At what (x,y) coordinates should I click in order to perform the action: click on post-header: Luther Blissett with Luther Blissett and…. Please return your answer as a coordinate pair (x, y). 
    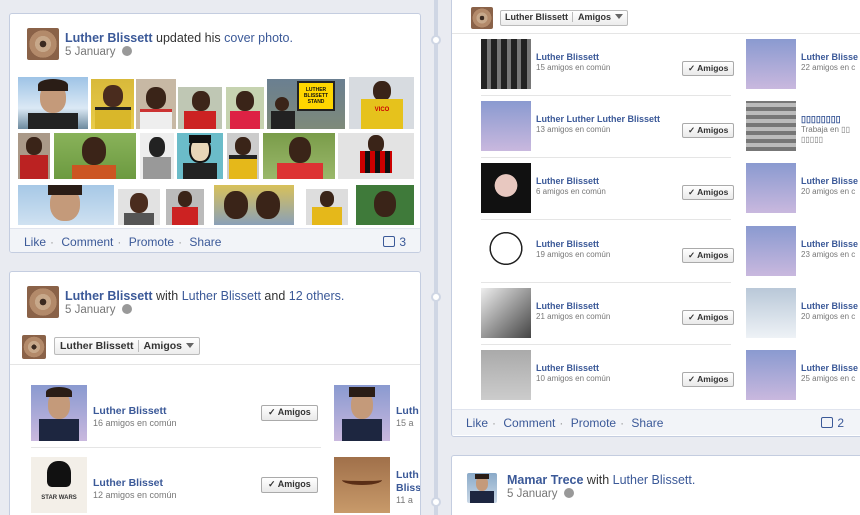
    Looking at the image, I should click on (204, 296).